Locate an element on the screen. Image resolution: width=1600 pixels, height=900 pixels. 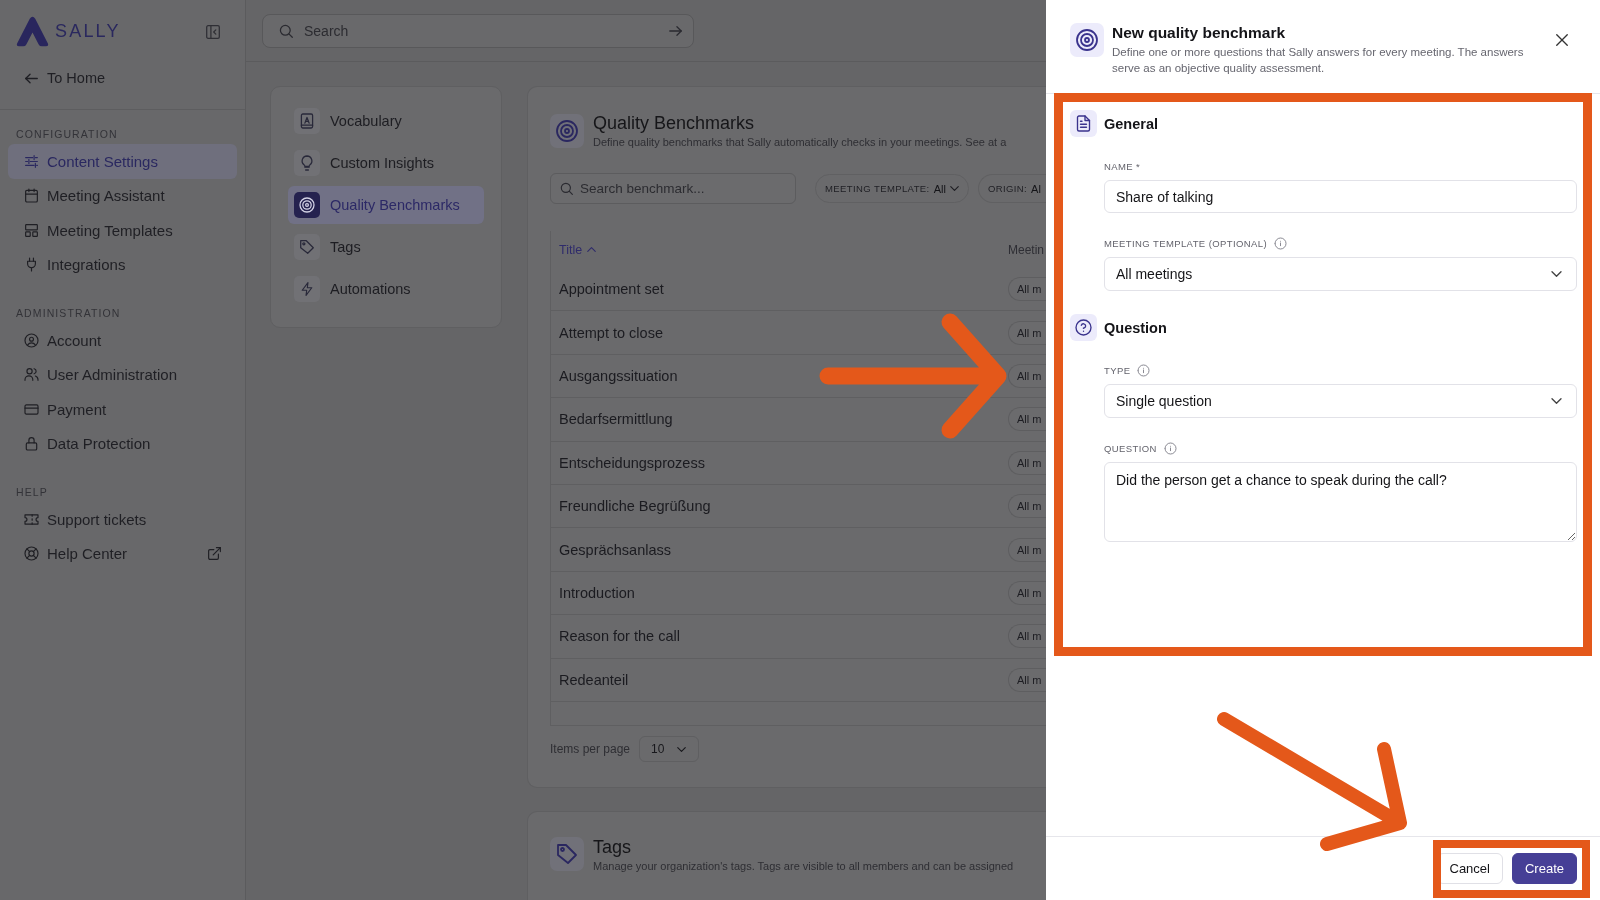
table-cell-text: Appointment set is located at coordinates (611, 289).